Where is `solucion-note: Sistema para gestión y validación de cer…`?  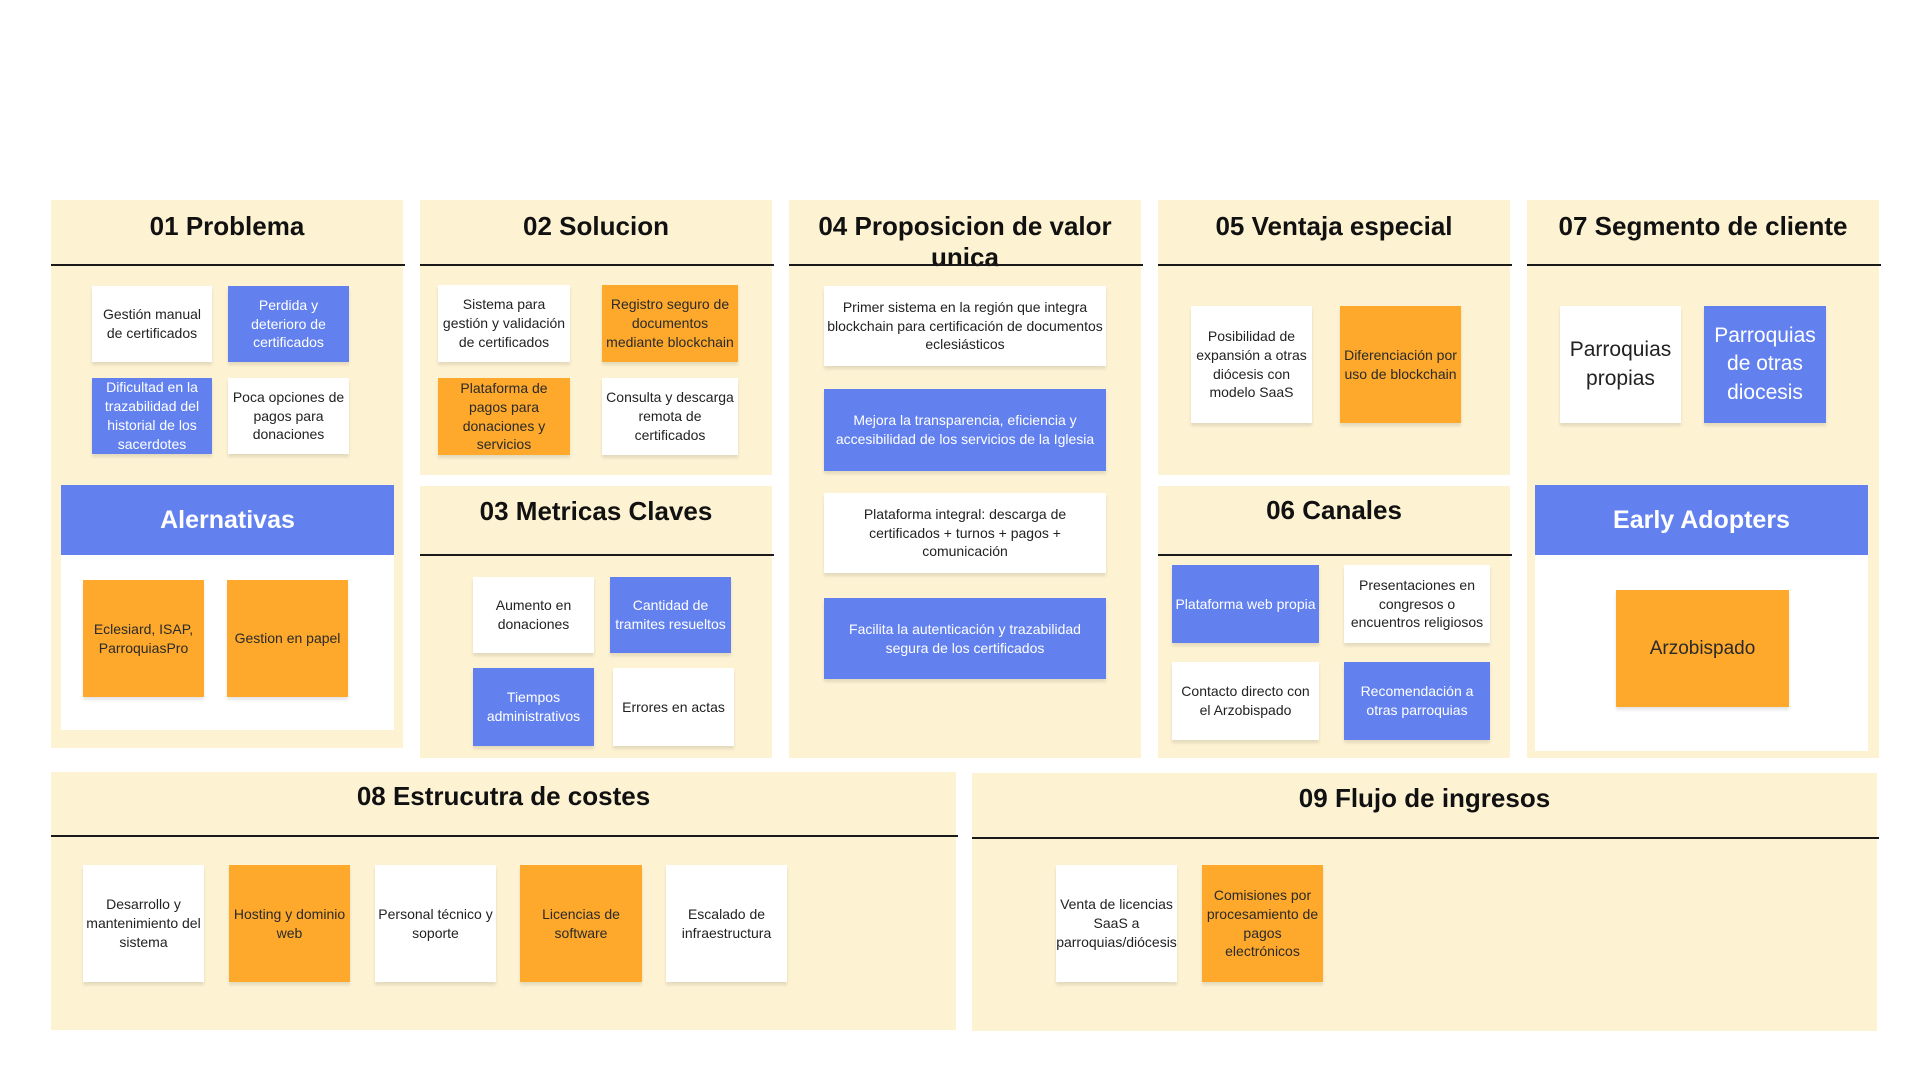 solucion-note: Sistema para gestión y validación de cer… is located at coordinates (504, 323).